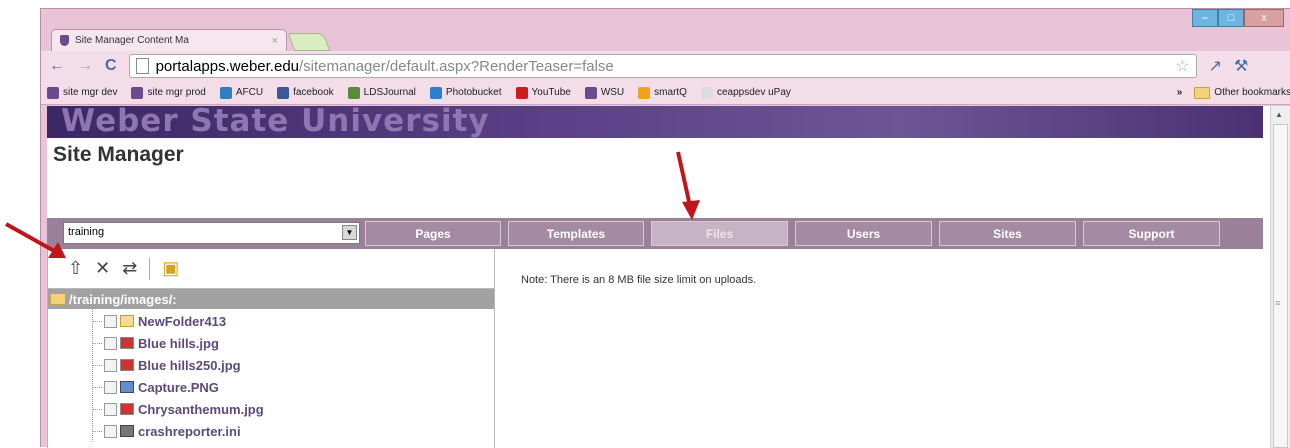  Describe the element at coordinates (473, 92) in the screenshot. I see `bookmark-label: Photobucket` at that location.